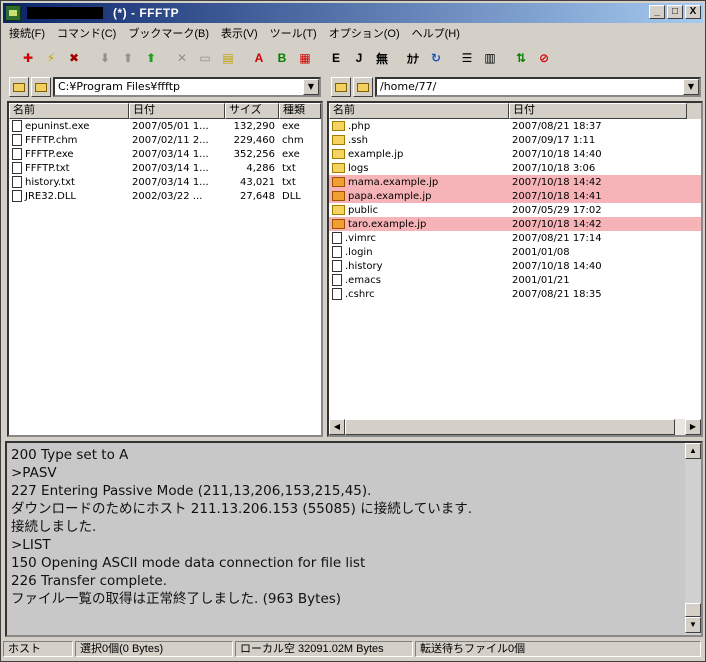 Image resolution: width=706 pixels, height=662 pixels. I want to click on kana-button: ｶﾅ, so click(413, 58).